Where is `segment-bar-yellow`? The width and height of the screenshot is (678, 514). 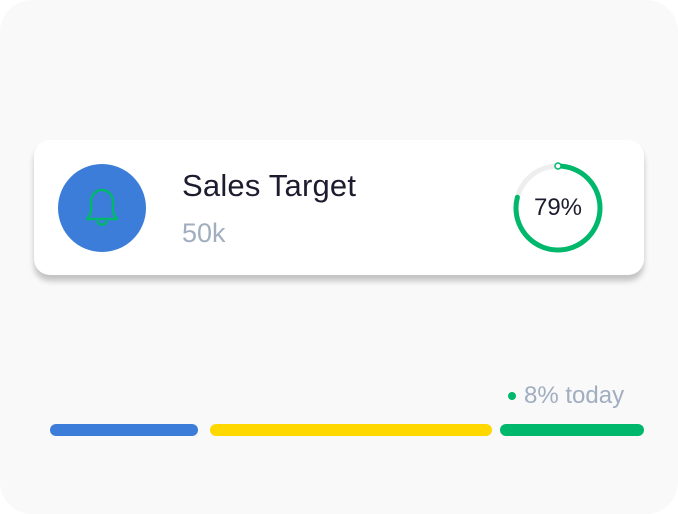 segment-bar-yellow is located at coordinates (351, 430).